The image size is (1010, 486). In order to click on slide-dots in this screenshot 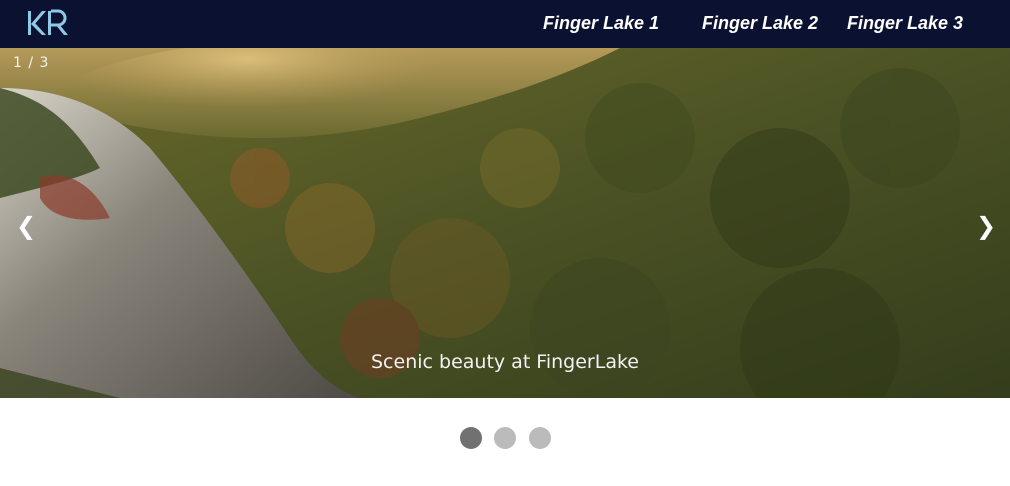, I will do `click(505, 438)`.